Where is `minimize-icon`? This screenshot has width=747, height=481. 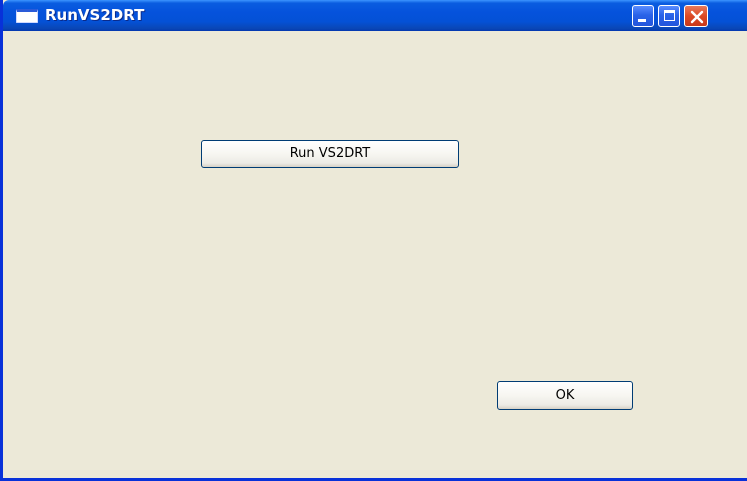
minimize-icon is located at coordinates (642, 20).